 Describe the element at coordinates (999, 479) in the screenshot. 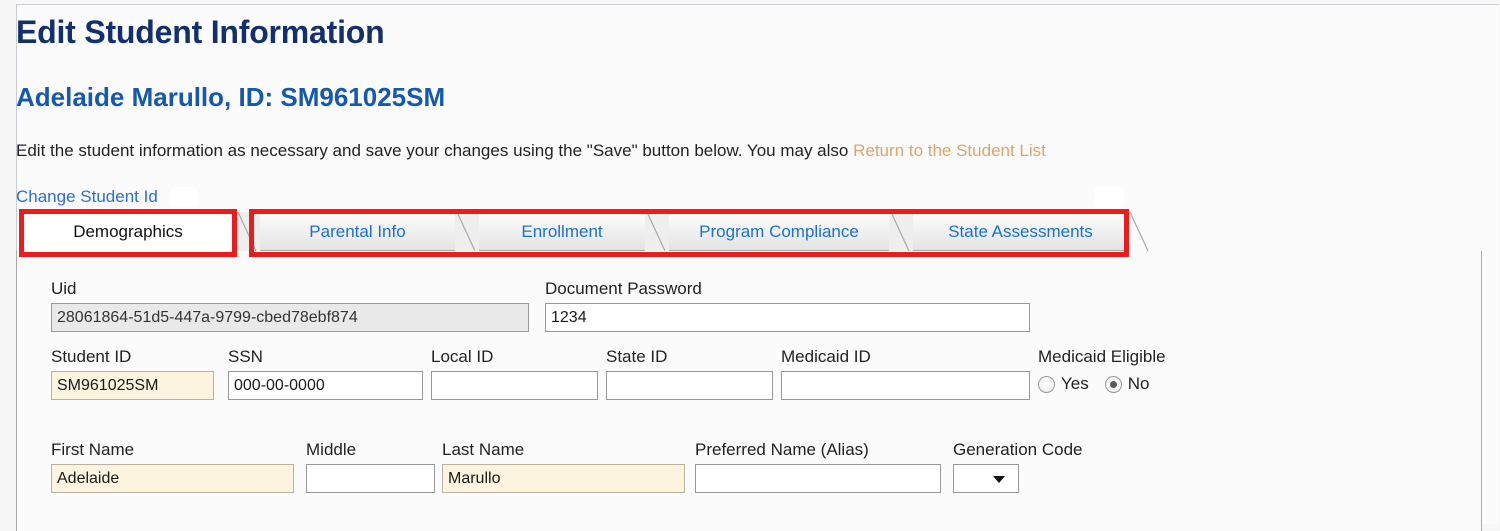

I see `chevron-down-icon` at that location.